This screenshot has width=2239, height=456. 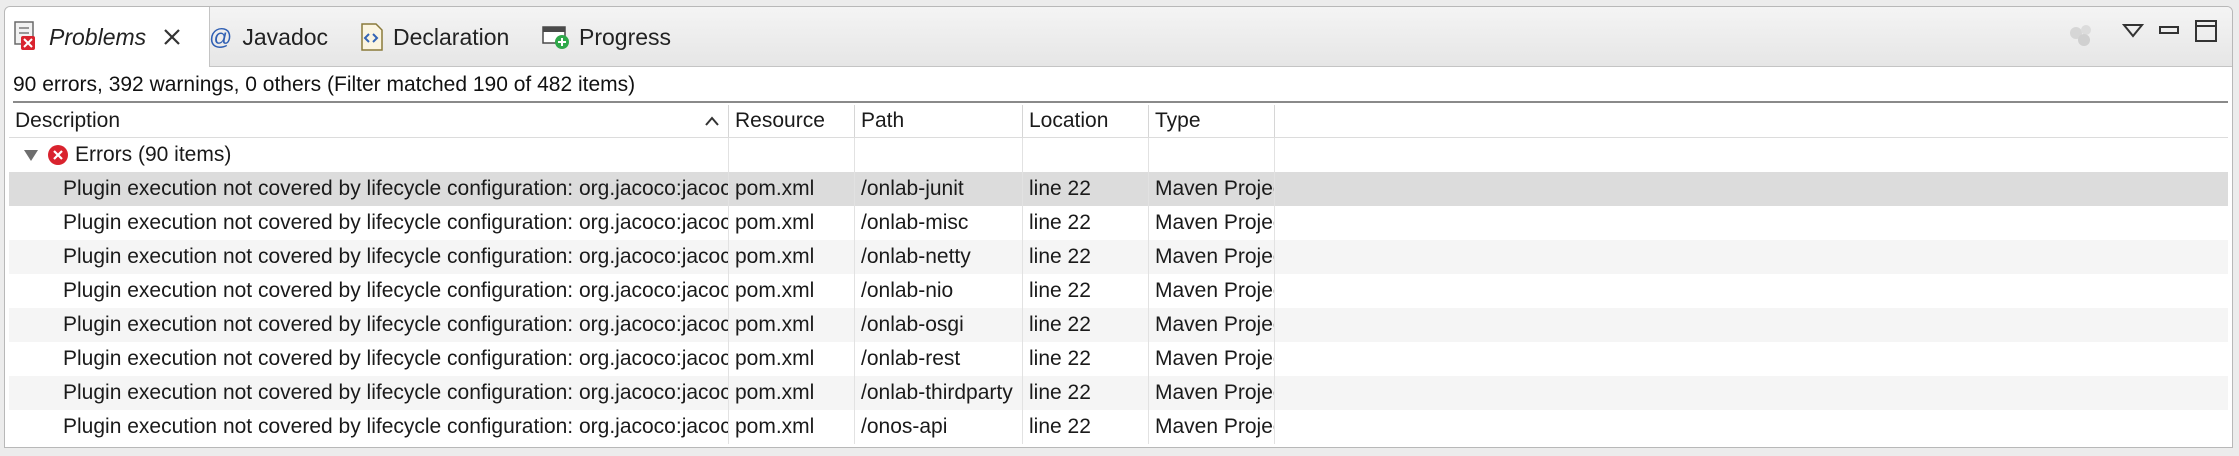 I want to click on tab-declaration: Declaration, so click(x=434, y=37).